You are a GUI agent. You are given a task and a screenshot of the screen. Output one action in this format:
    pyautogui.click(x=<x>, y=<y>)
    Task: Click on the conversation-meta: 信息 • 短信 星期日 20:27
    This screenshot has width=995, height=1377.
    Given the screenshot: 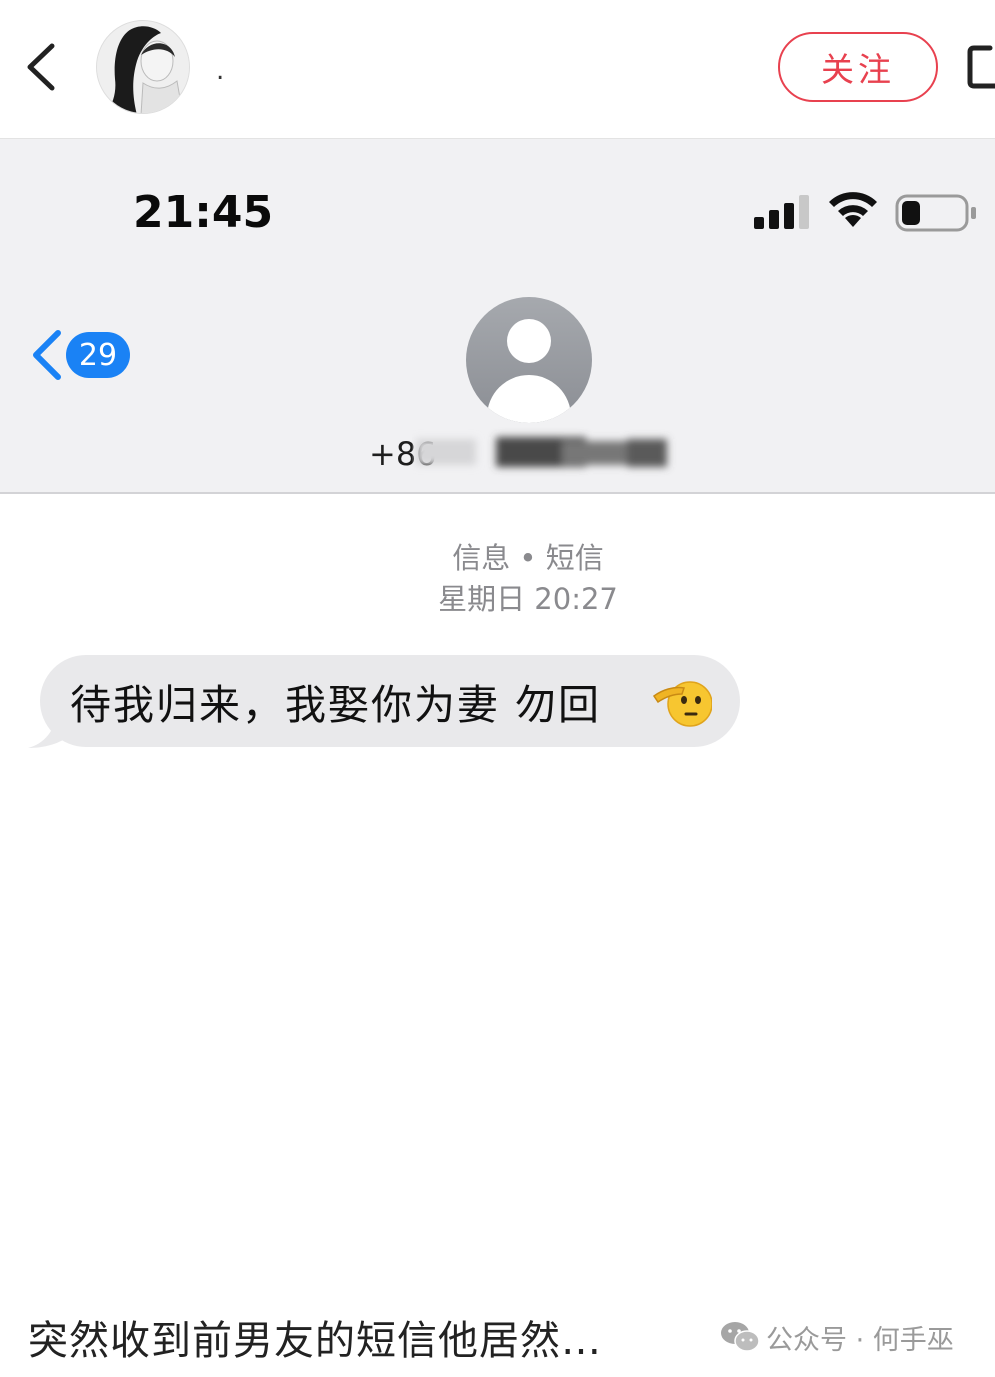 What is the action you would take?
    pyautogui.click(x=497, y=579)
    